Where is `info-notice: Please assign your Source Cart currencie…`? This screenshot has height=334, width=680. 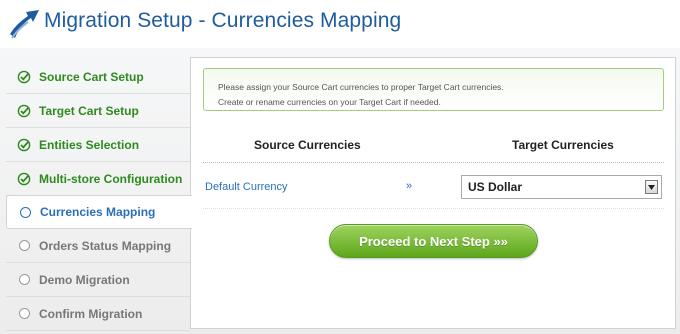
info-notice: Please assign your Source Cart currencie… is located at coordinates (433, 89).